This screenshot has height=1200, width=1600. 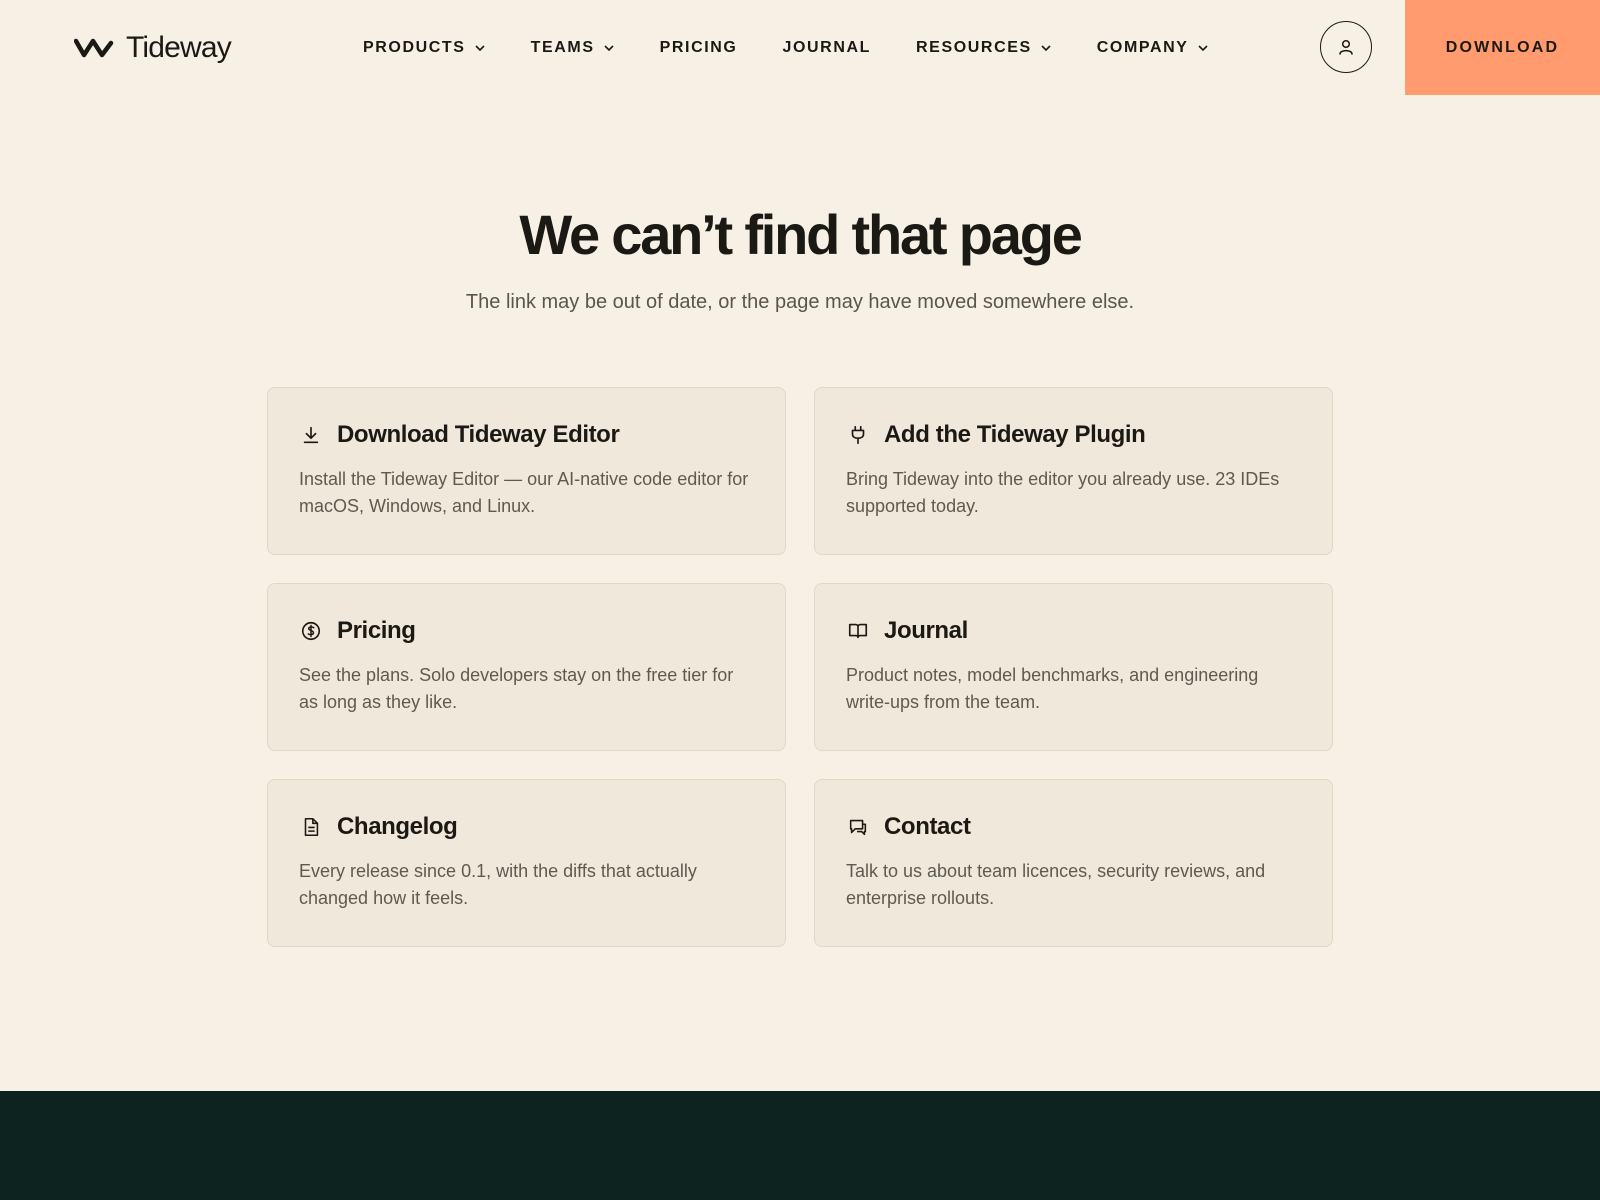 I want to click on nav-products: PRODUCTS, so click(x=424, y=48).